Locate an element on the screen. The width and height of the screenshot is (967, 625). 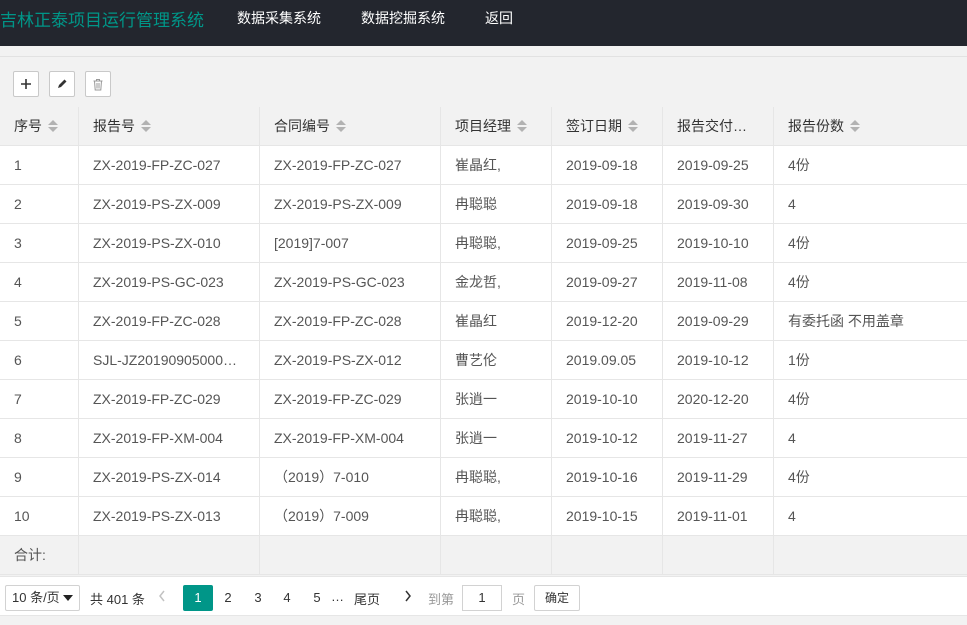
cell-contract-no: ZX-2019-PS-ZX-012 is located at coordinates (350, 360).